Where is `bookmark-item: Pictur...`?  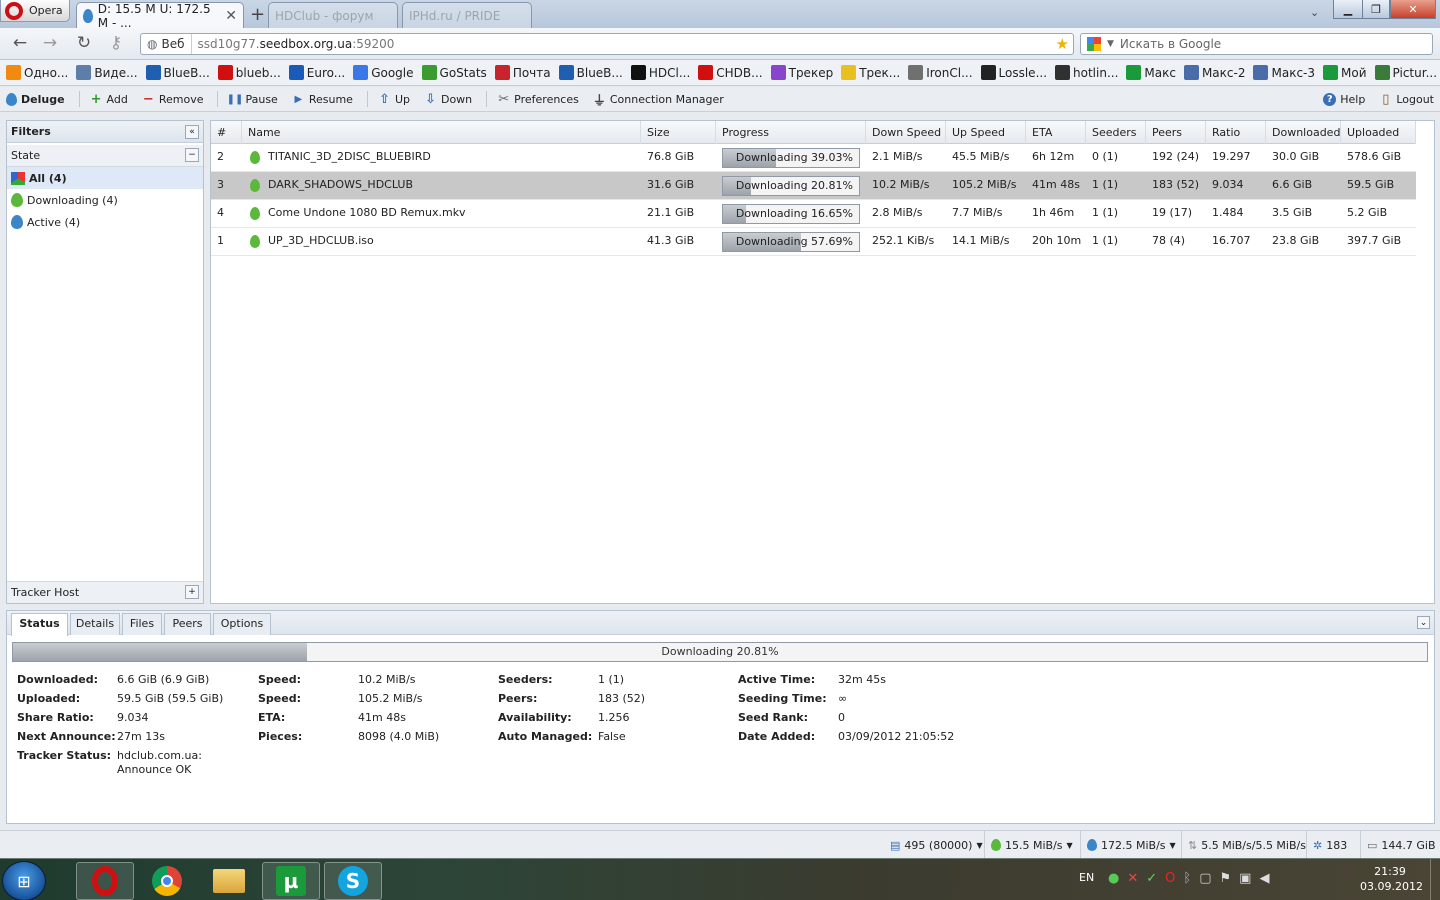
bookmark-item: Pictur... is located at coordinates (1405, 72).